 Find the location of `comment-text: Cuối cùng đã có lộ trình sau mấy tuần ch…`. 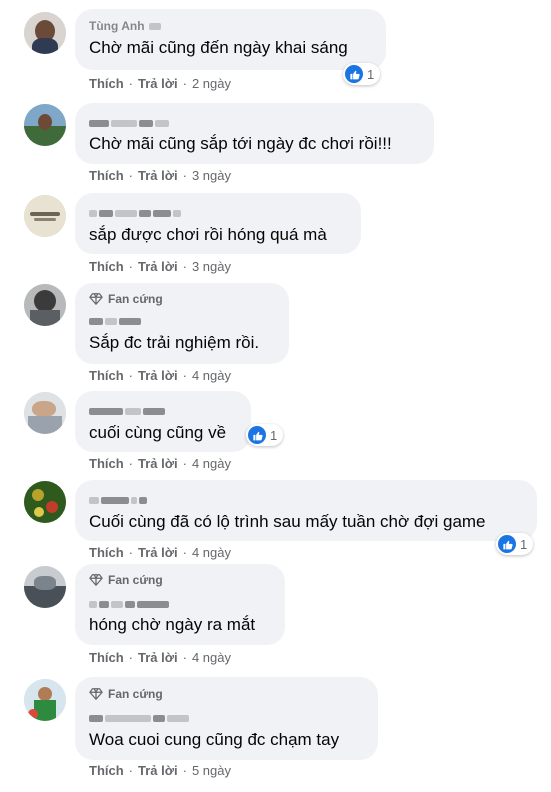

comment-text: Cuối cùng đã có lộ trình sau mấy tuần ch… is located at coordinates (287, 521).